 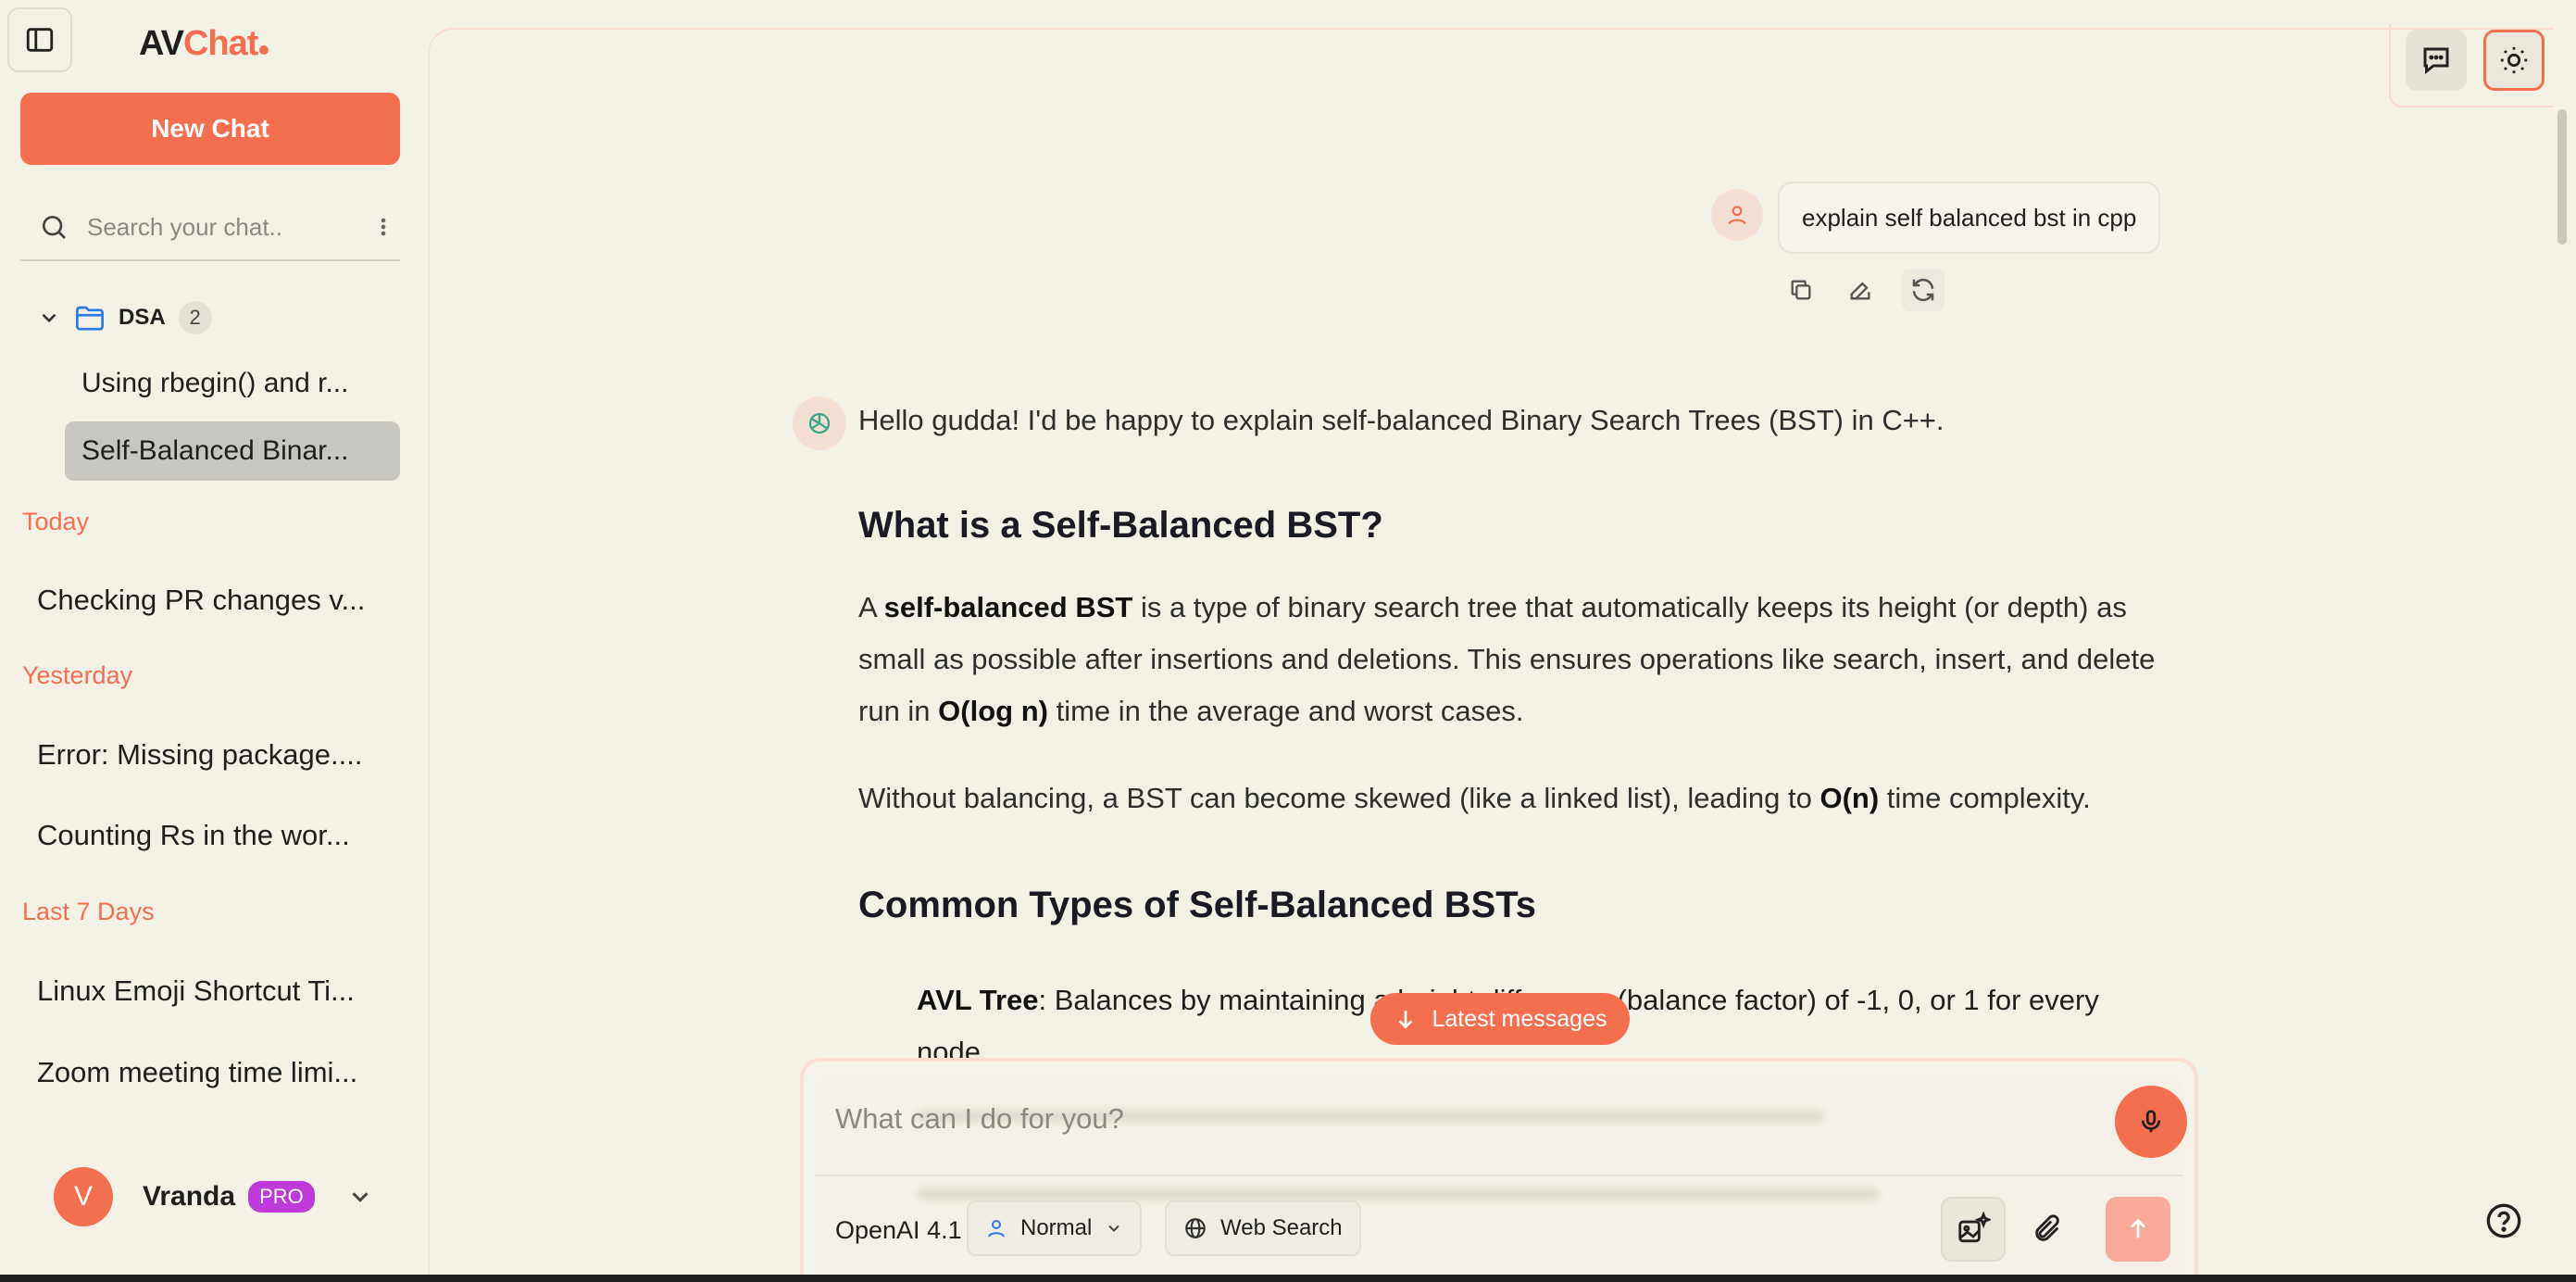 What do you see at coordinates (195, 318) in the screenshot?
I see `folder-count-badge: 2` at bounding box center [195, 318].